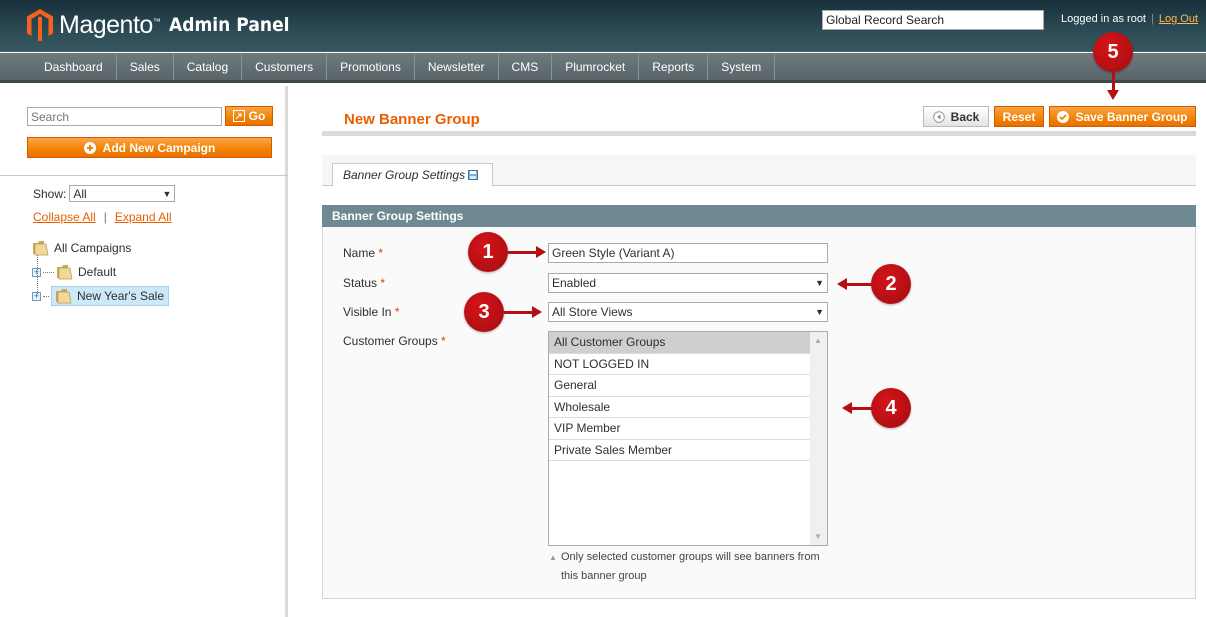 This screenshot has height=617, width=1206. Describe the element at coordinates (688, 253) in the screenshot. I see `name-input: Green Style (Variant A)` at that location.